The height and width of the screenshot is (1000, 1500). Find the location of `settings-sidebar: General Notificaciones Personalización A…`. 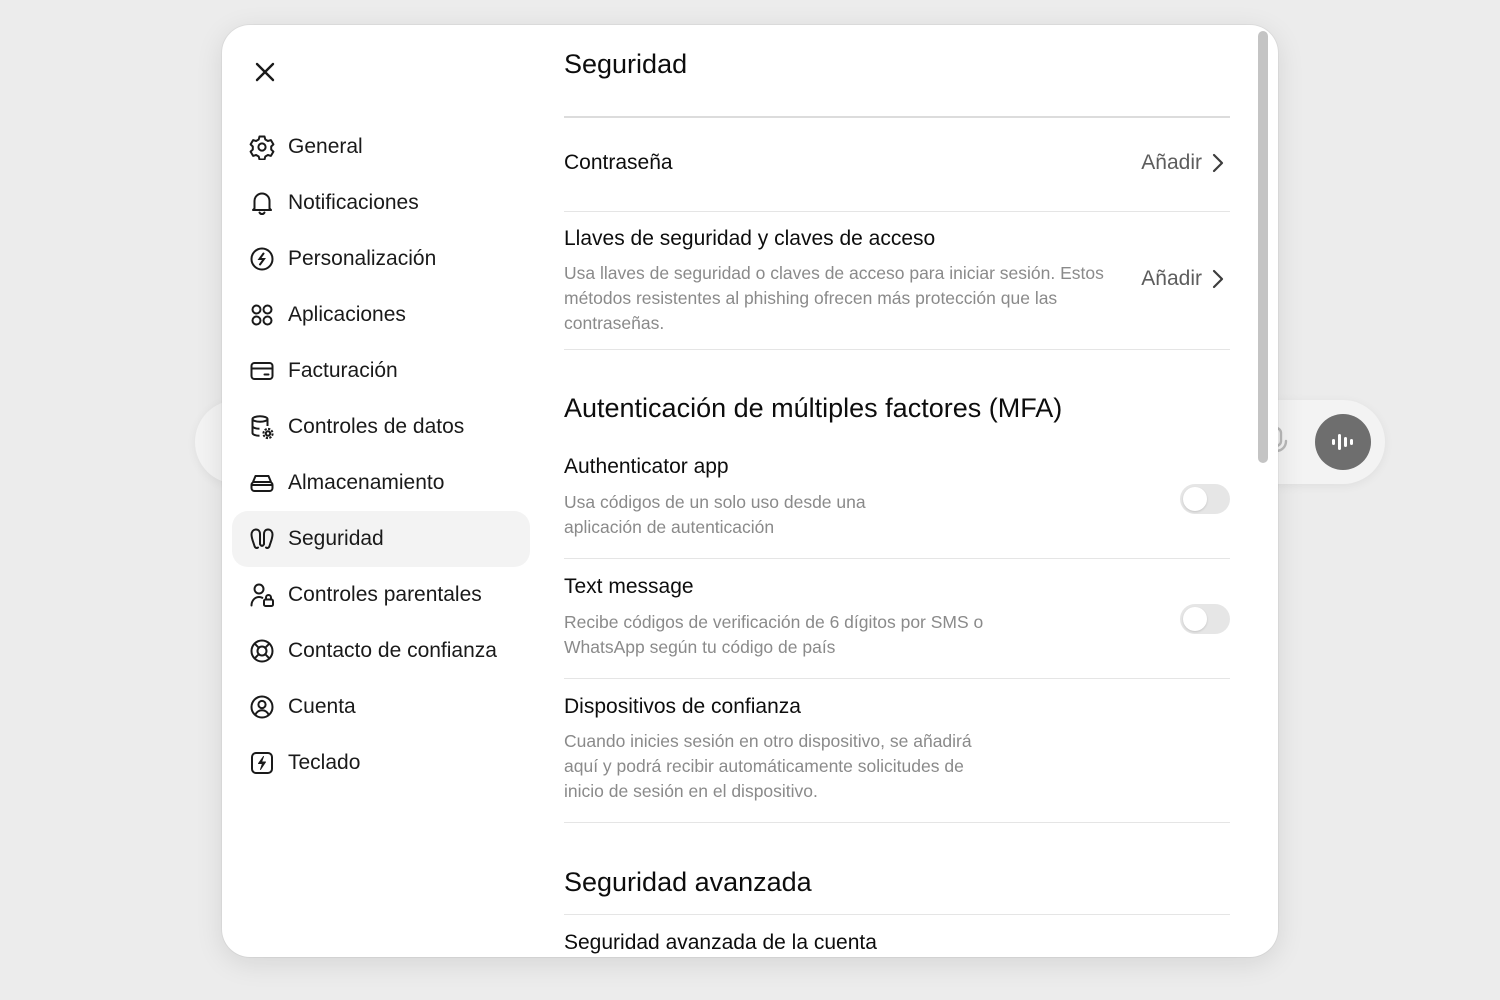

settings-sidebar: General Notificaciones Personalización A… is located at coordinates (381, 455).